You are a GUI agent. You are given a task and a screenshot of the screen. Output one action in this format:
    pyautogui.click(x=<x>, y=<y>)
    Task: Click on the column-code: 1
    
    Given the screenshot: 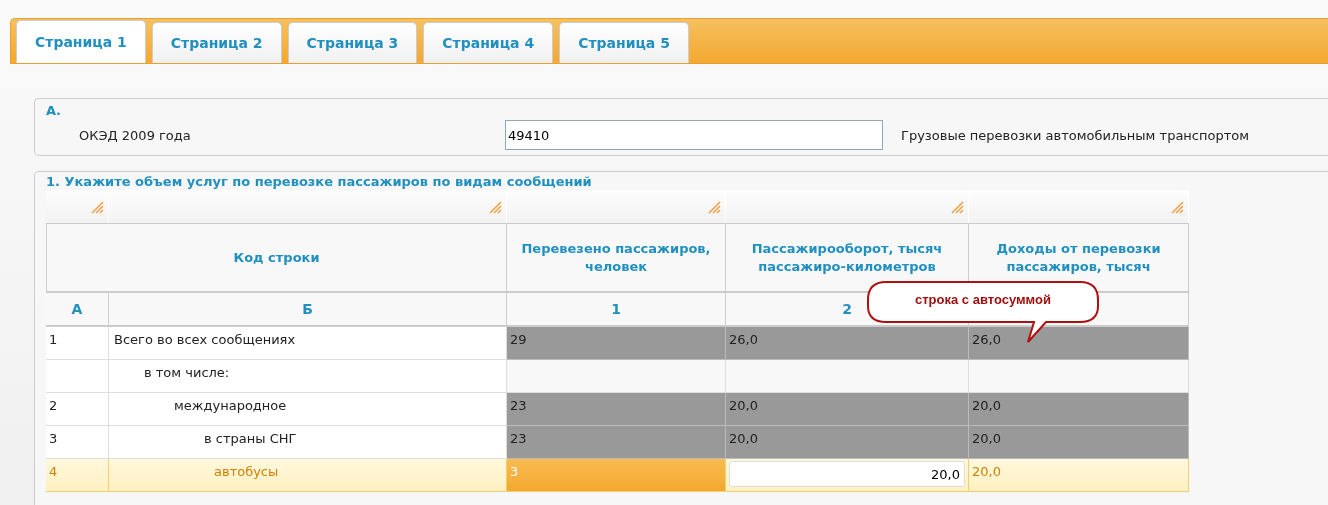 What is the action you would take?
    pyautogui.click(x=616, y=309)
    